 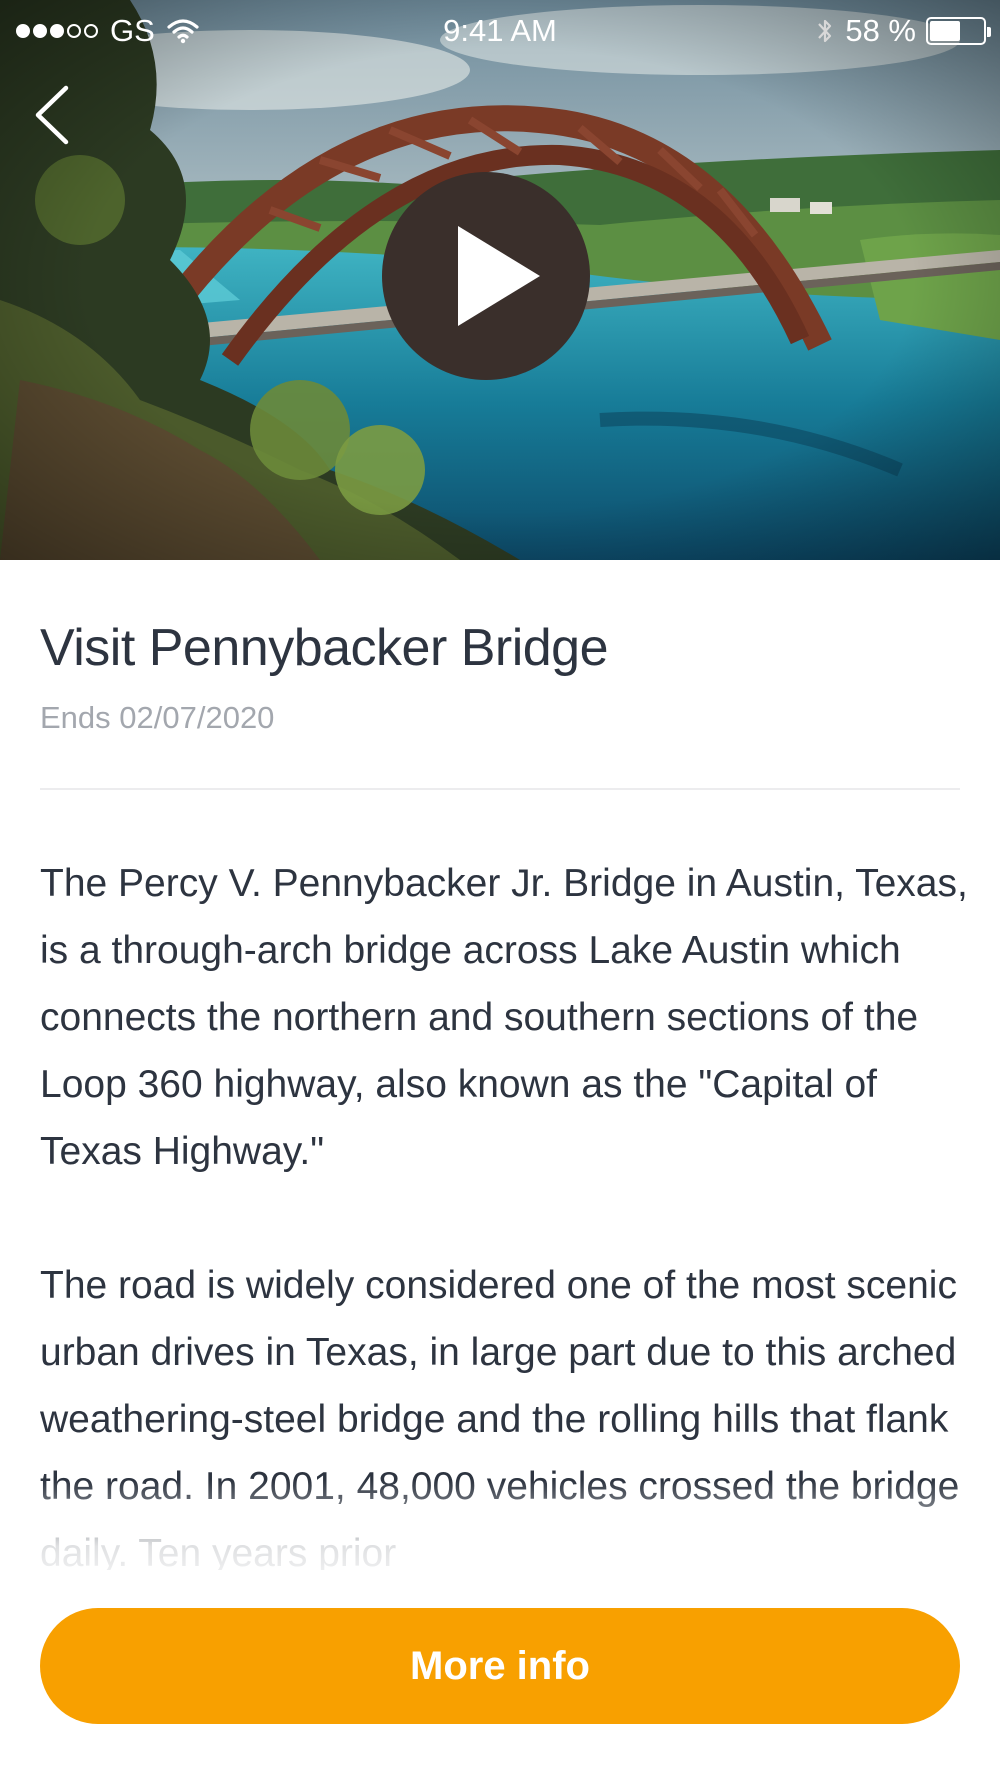 I want to click on end-date: Ends 02/07/2020, so click(x=157, y=717).